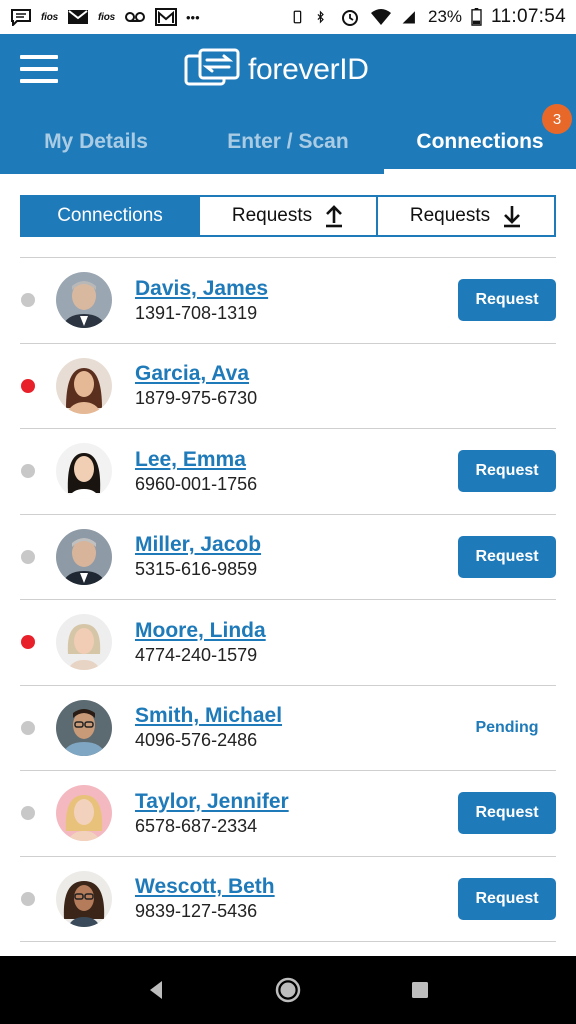  Describe the element at coordinates (381, 17) in the screenshot. I see `wifi-icon` at that location.